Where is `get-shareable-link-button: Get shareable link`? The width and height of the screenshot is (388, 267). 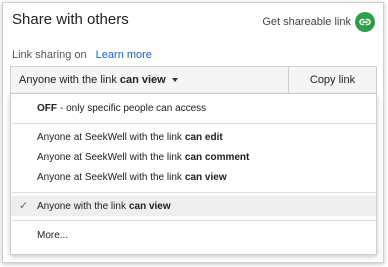 get-shareable-link-button: Get shareable link is located at coordinates (318, 22).